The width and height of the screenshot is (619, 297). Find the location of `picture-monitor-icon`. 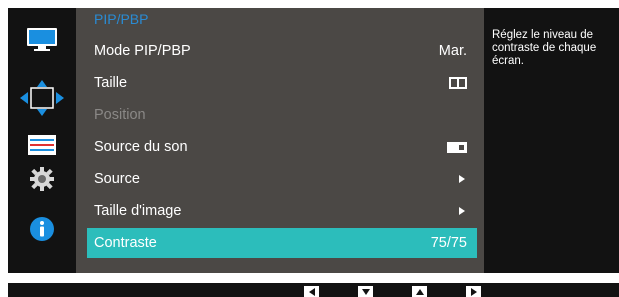

picture-monitor-icon is located at coordinates (41, 40).